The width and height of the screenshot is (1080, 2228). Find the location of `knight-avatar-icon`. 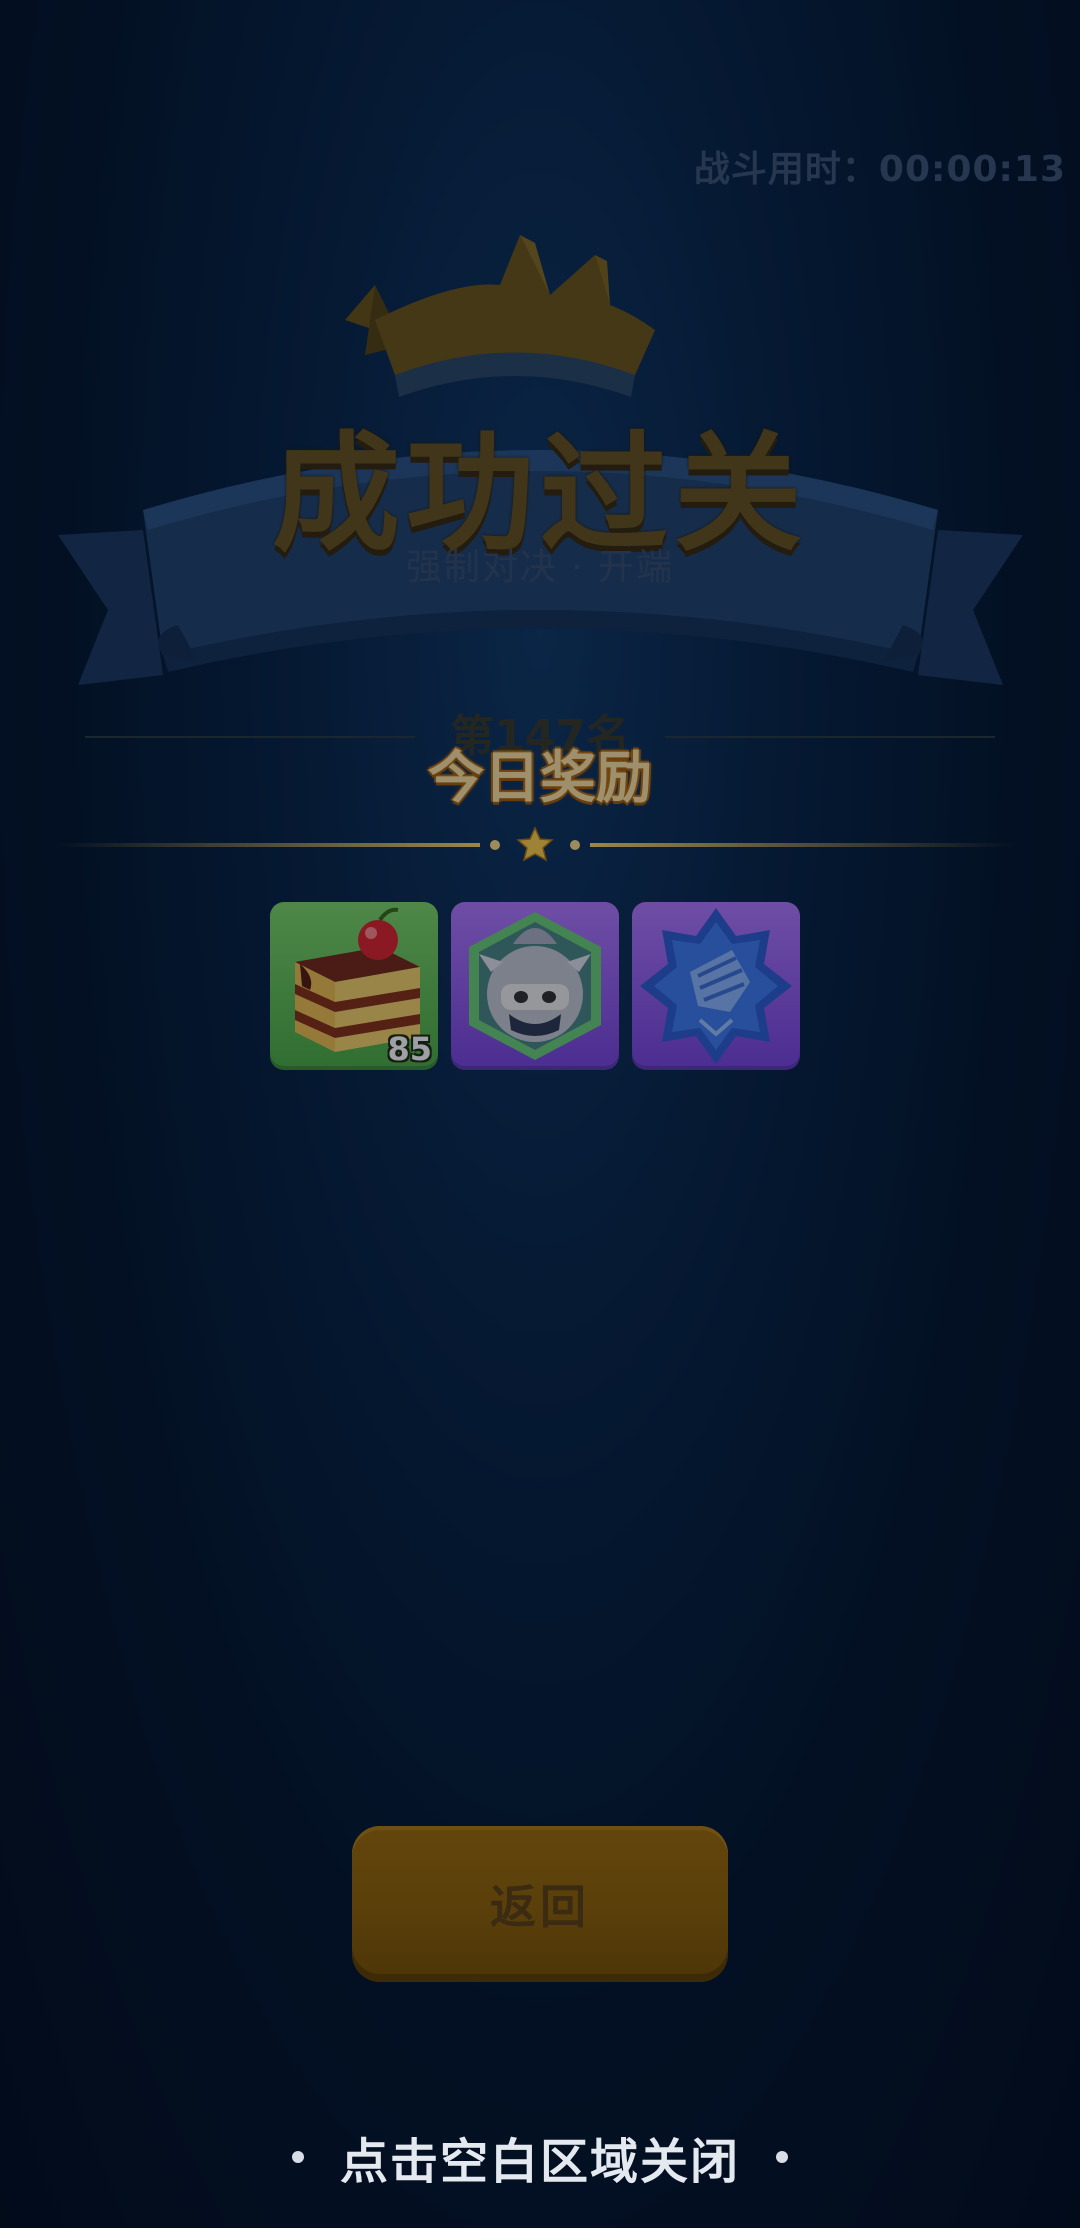

knight-avatar-icon is located at coordinates (535, 986).